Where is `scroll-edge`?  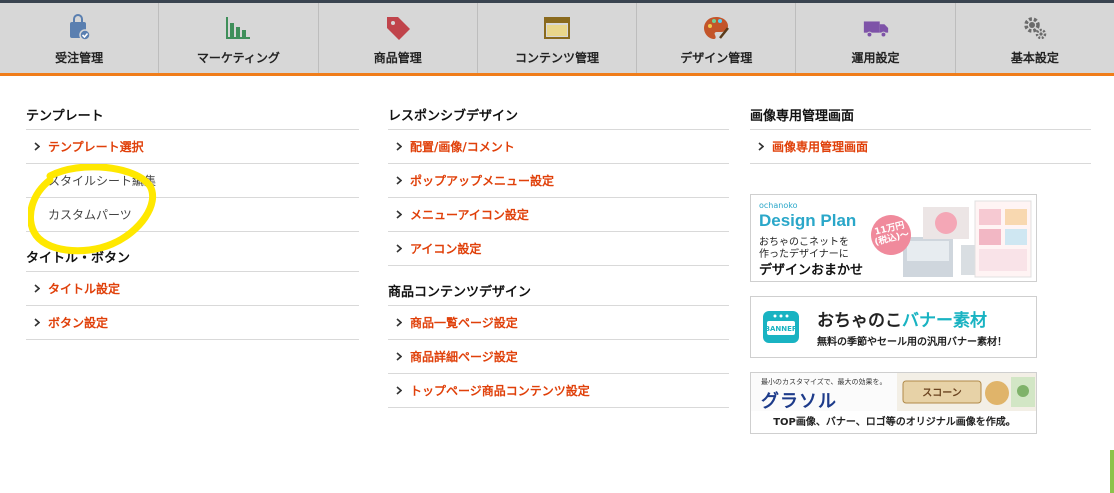
scroll-edge is located at coordinates (1112, 471).